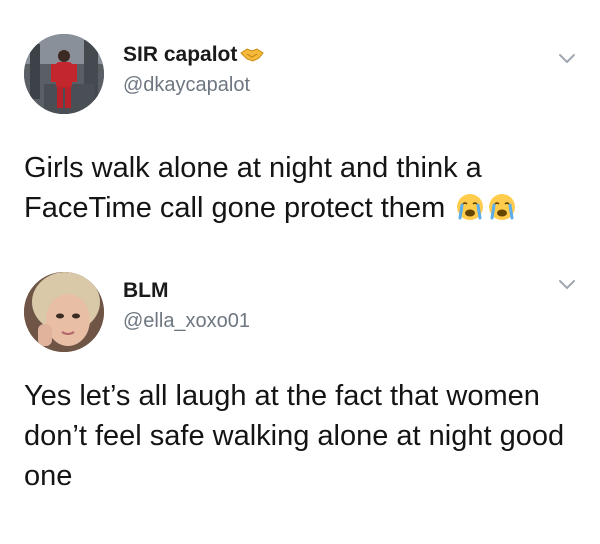  I want to click on user-handle: @ella_xoxo01, so click(186, 321).